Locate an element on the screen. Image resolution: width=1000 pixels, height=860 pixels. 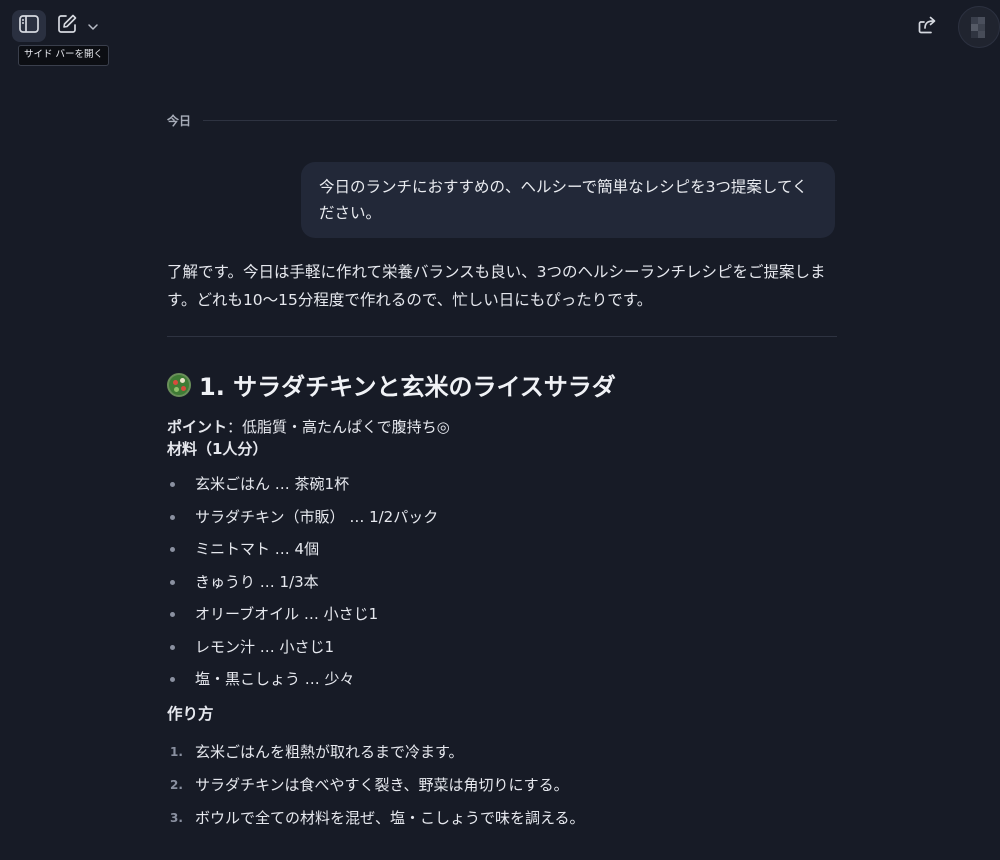
sidebar-panel-icon is located at coordinates (29, 26).